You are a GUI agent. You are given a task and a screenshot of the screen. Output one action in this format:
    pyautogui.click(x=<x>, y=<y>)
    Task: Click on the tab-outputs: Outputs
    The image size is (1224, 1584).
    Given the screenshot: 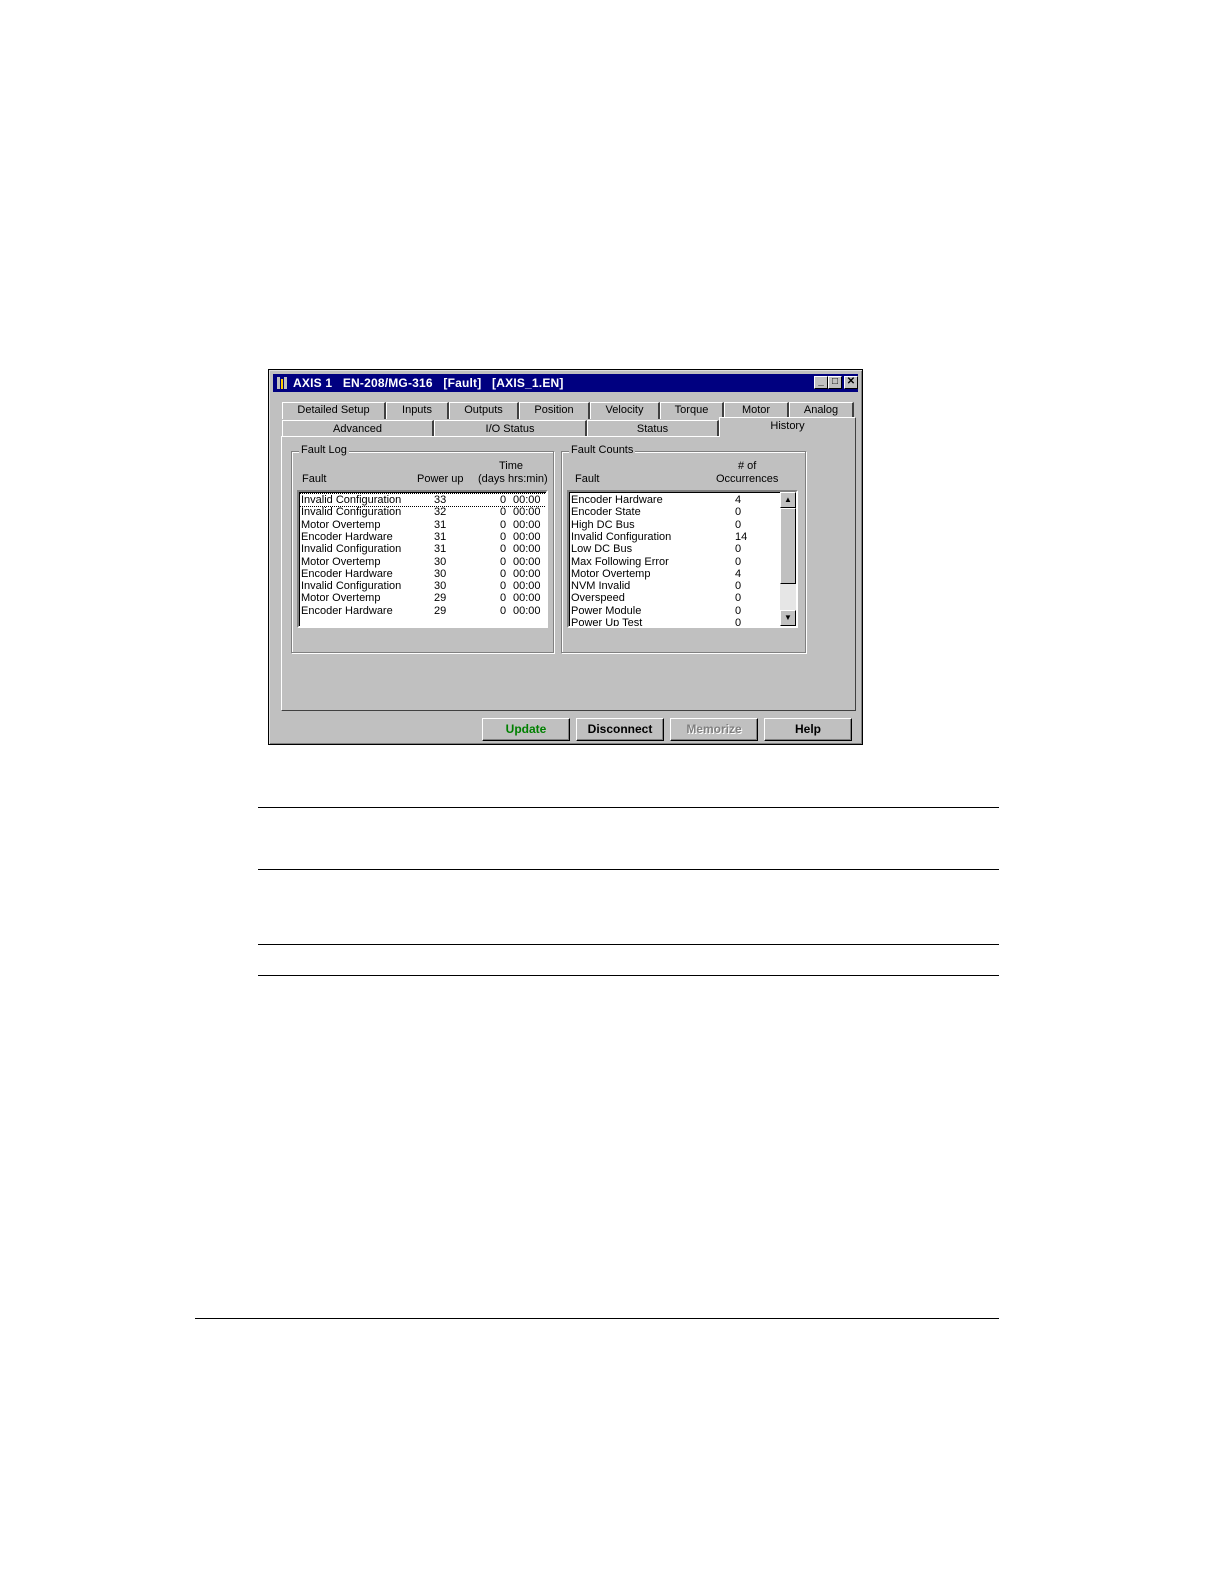 What is the action you would take?
    pyautogui.click(x=484, y=410)
    